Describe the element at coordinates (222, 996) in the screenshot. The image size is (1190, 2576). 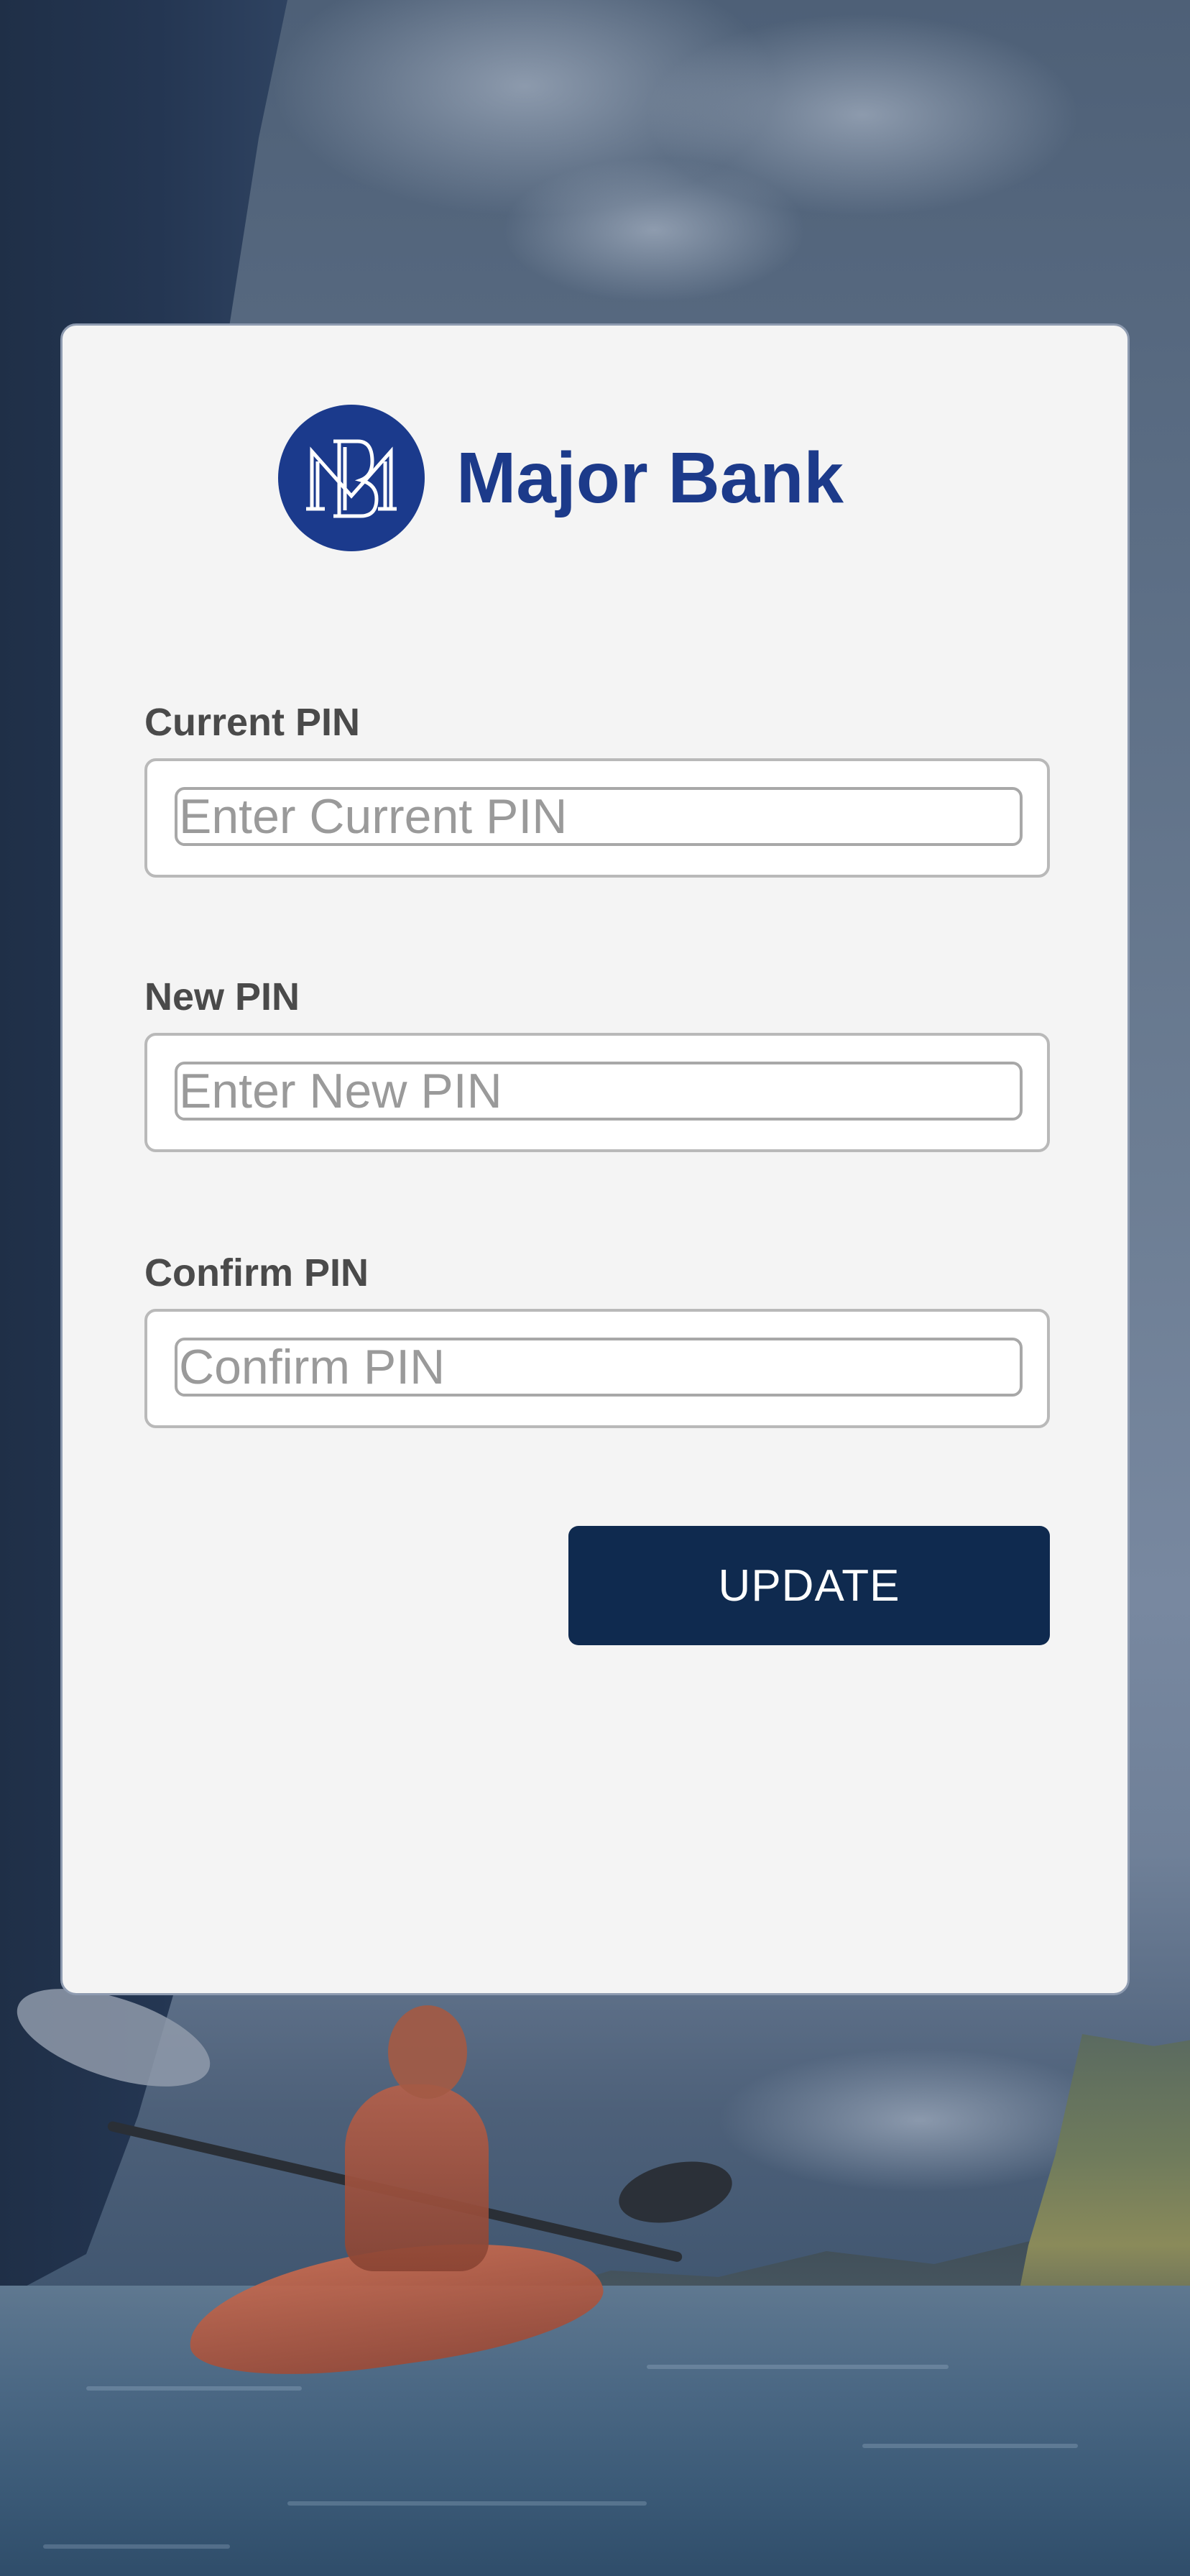
I see `new-pin-label: New PIN` at that location.